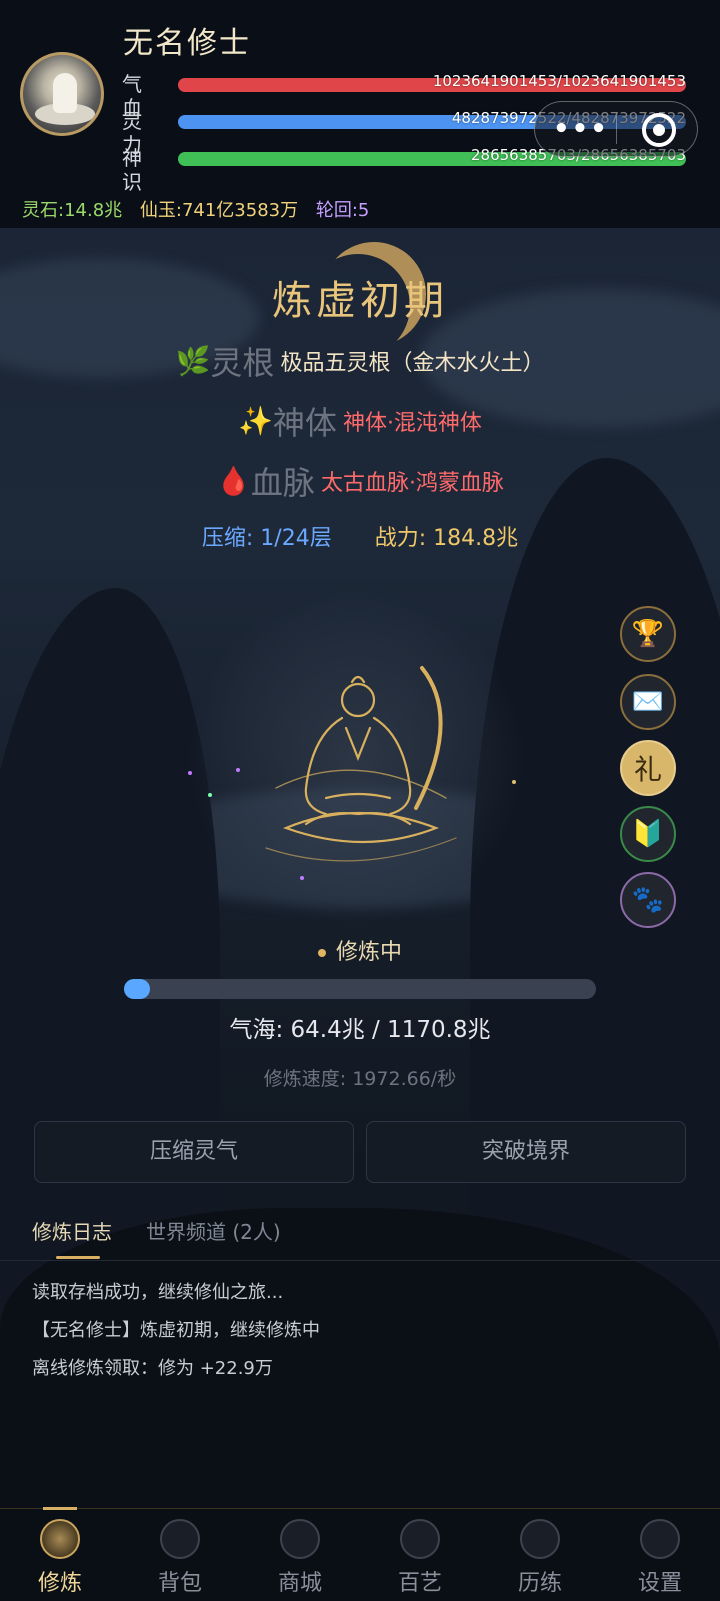 This screenshot has width=720, height=1601. I want to click on avatar, so click(62, 94).